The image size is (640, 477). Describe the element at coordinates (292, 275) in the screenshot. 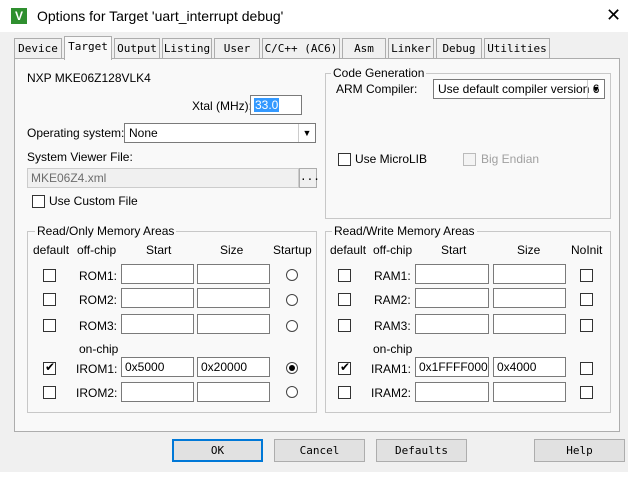

I see `rom1-startup-radio` at that location.